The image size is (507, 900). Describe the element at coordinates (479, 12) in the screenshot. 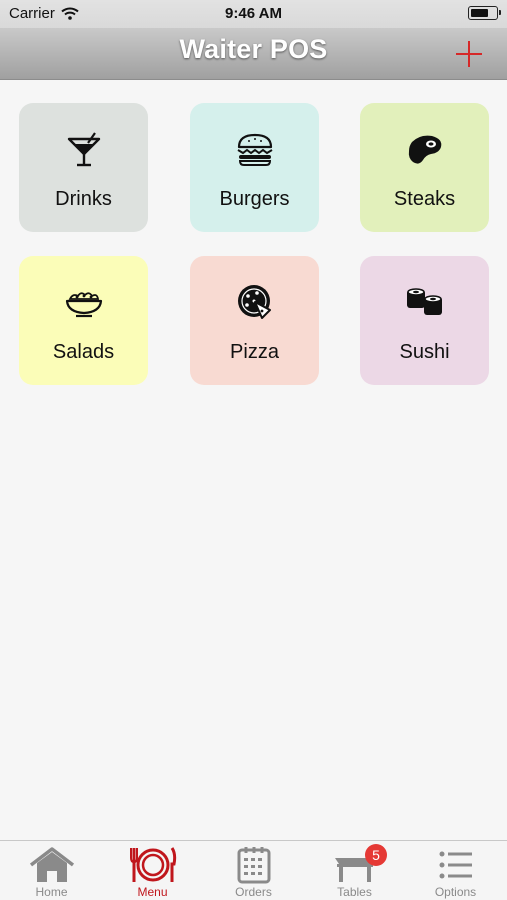

I see `battery-level` at that location.